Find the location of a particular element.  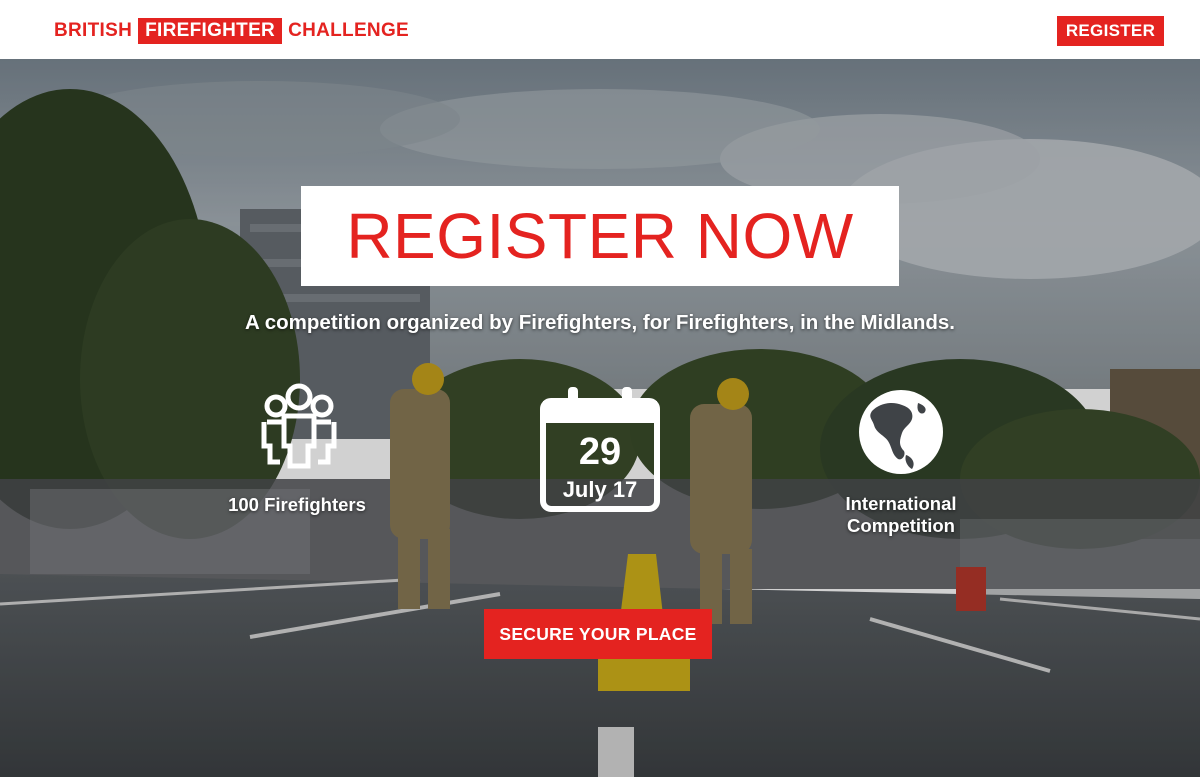

logo-text-challenge: CHALLENGE is located at coordinates (348, 30).